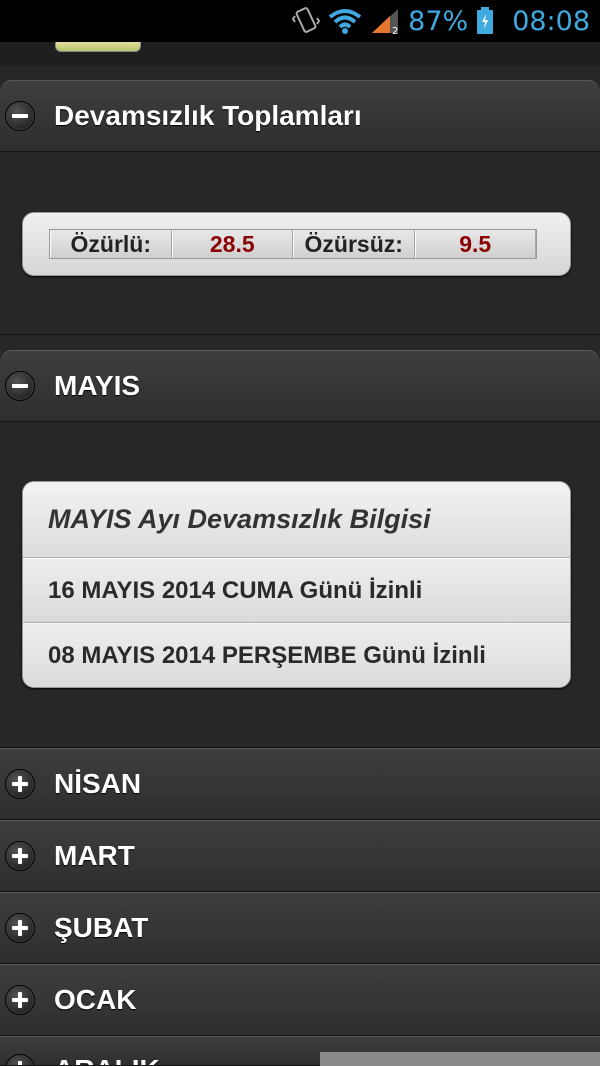  I want to click on battery-icon, so click(485, 21).